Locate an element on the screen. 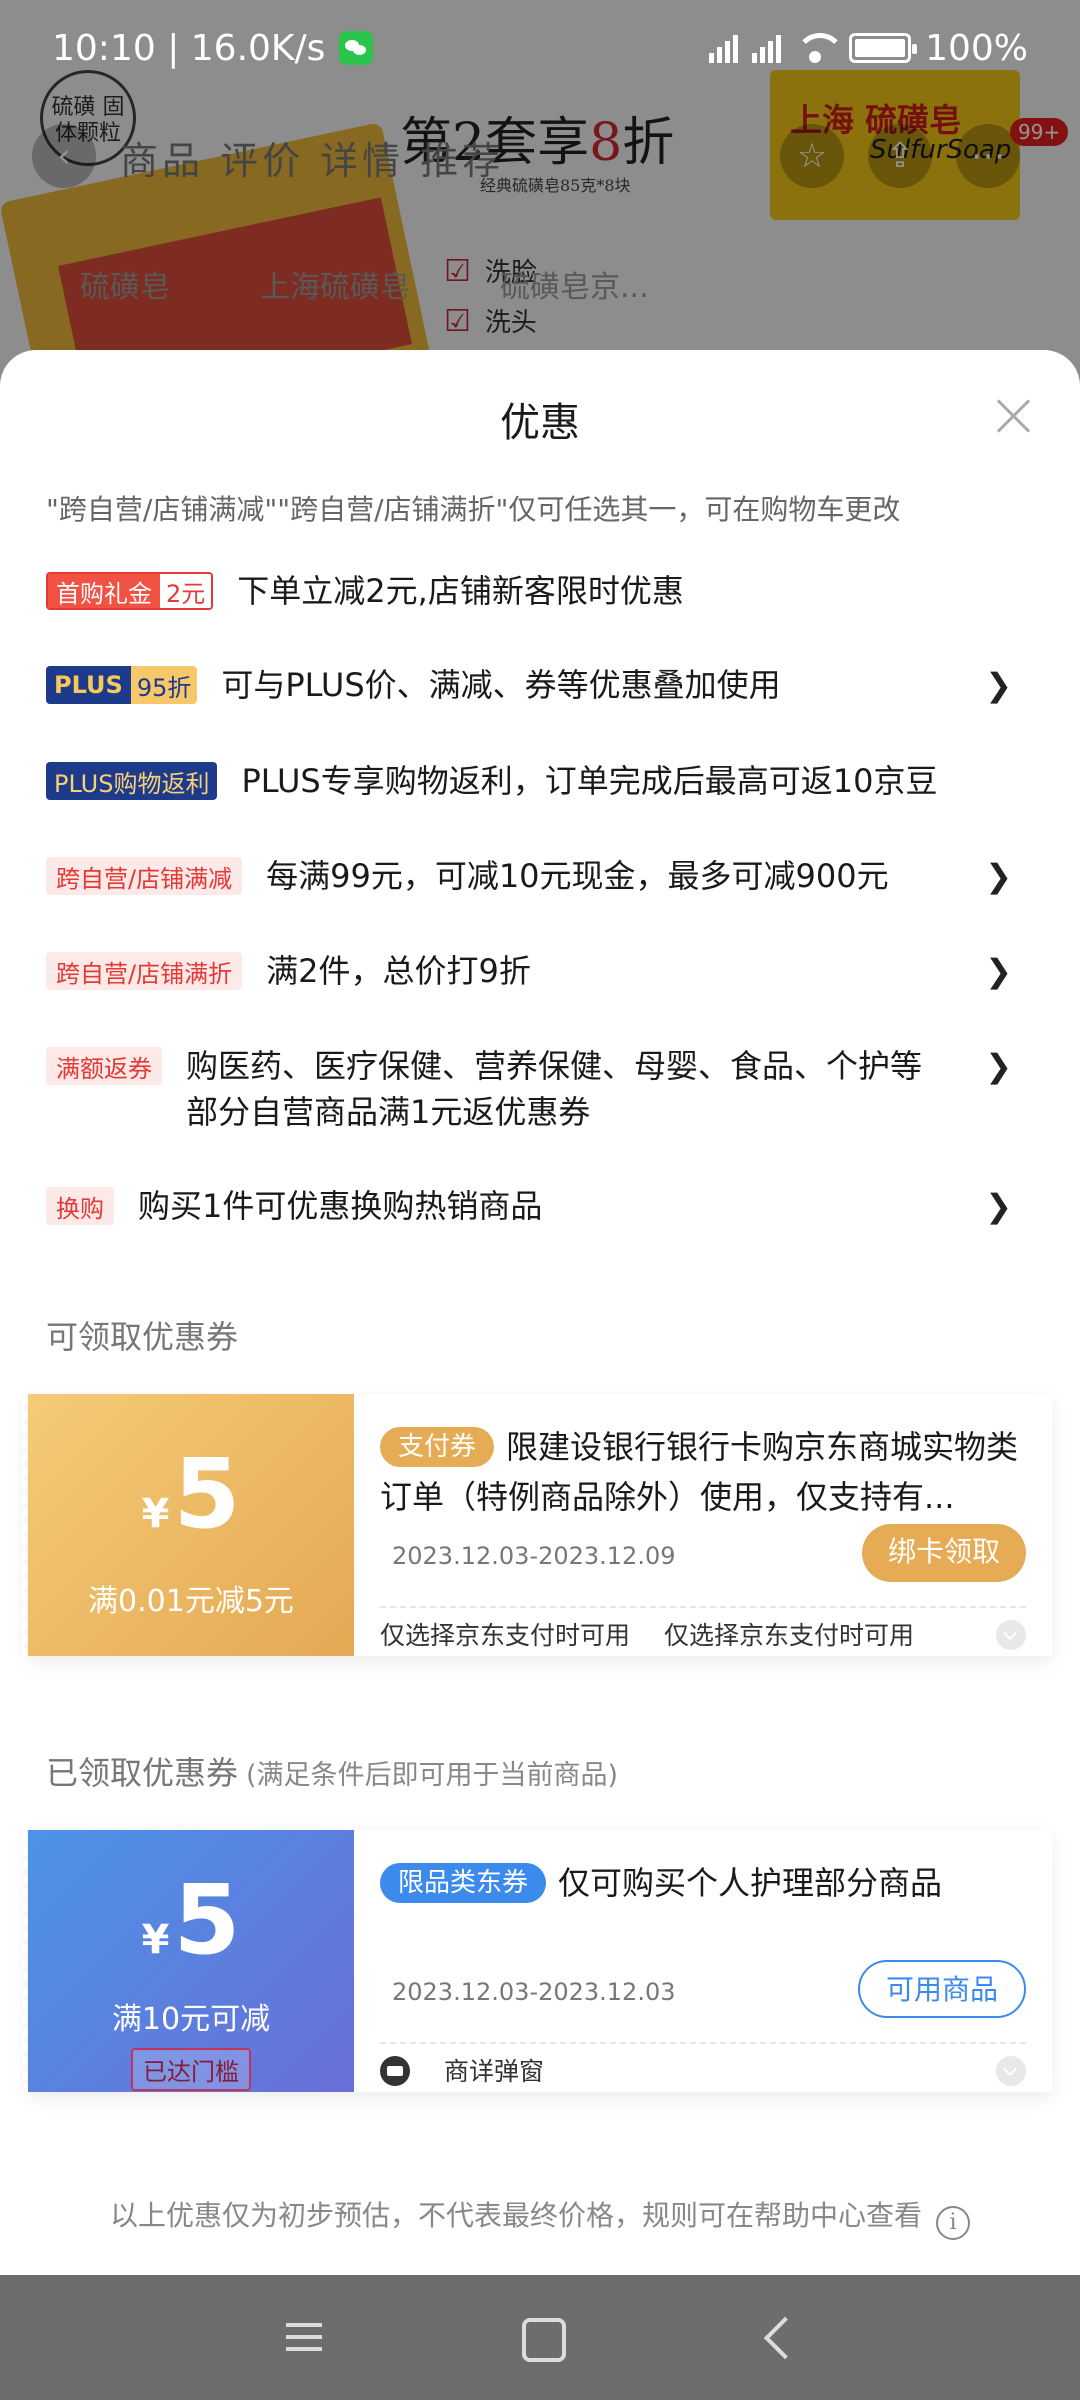 This screenshot has height=2400, width=1080. disclaimer: 以上优惠仅为初步预估，不代表最终价格，规则可在帮助中心查看 i is located at coordinates (540, 2217).